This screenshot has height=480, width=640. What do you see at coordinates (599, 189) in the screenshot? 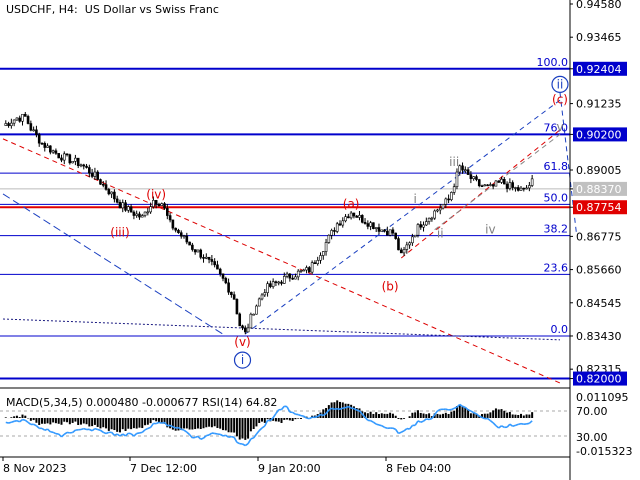
I see `price-tick-label: 0.88370` at bounding box center [599, 189].